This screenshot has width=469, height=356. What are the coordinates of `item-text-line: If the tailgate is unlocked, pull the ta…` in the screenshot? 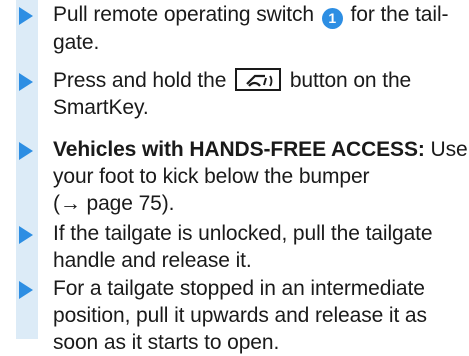 It's located at (243, 233).